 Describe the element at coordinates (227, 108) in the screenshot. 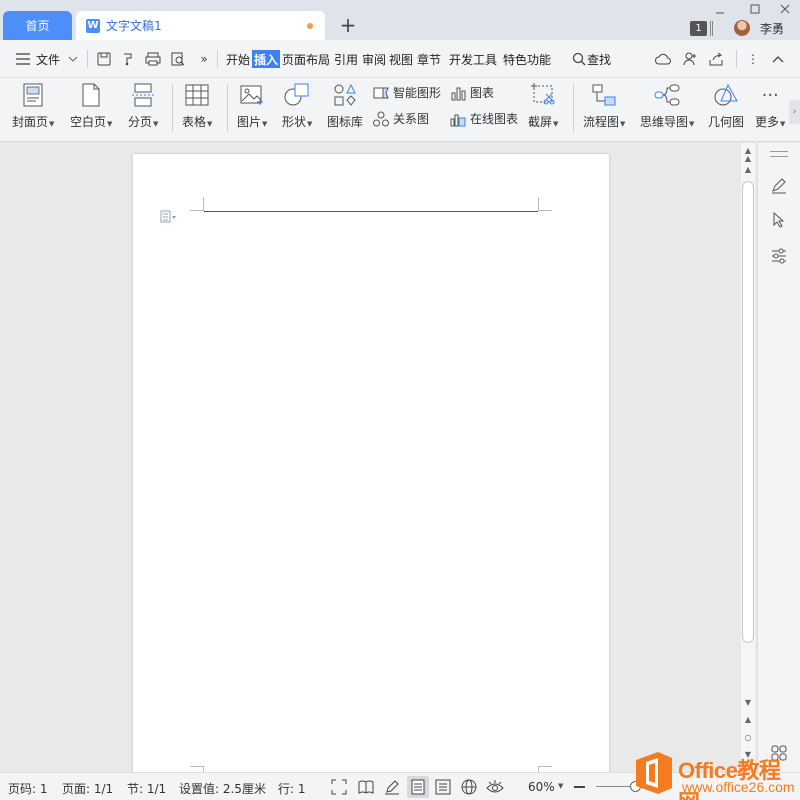

I see `ribbon-divider` at that location.